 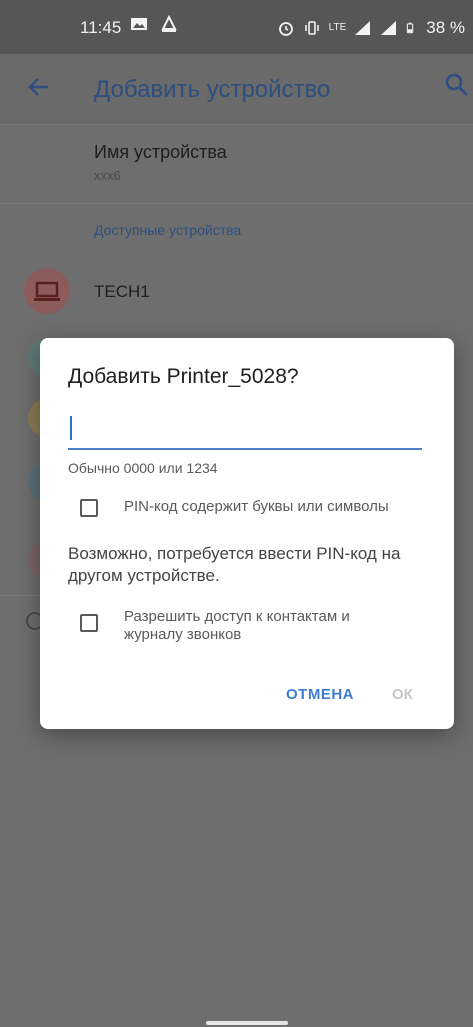 I want to click on image-notification-icon, so click(x=139, y=24).